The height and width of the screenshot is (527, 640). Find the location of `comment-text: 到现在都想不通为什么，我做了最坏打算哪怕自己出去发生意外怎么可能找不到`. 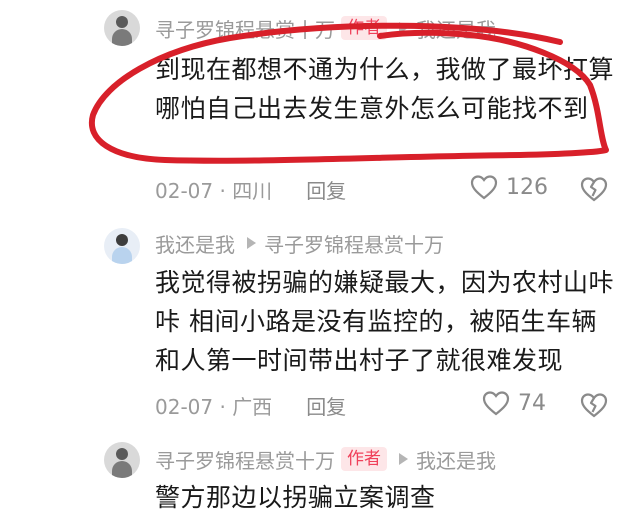

comment-text: 到现在都想不通为什么，我做了最坏打算哪怕自己出去发生意外怎么可能找不到 is located at coordinates (385, 89).